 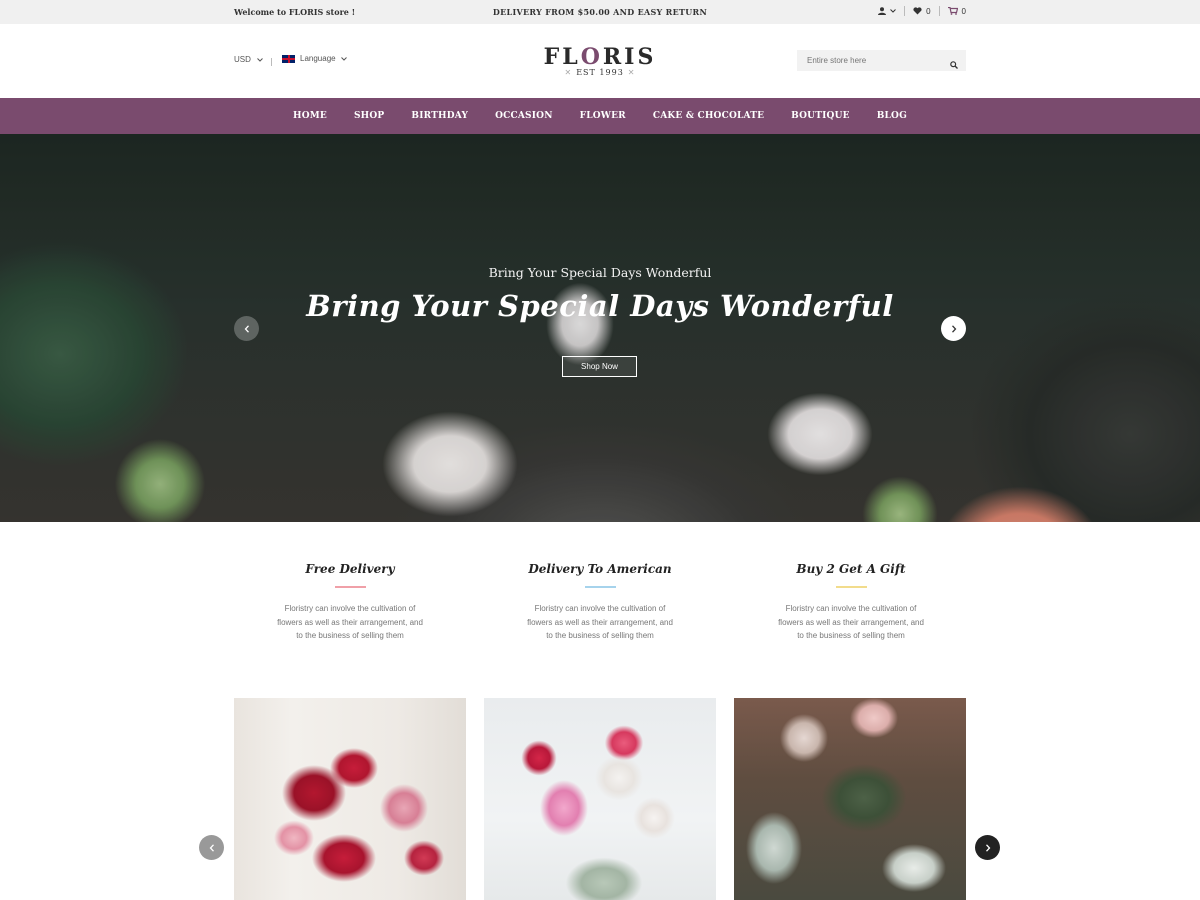 I want to click on cart-count: 0, so click(x=963, y=11).